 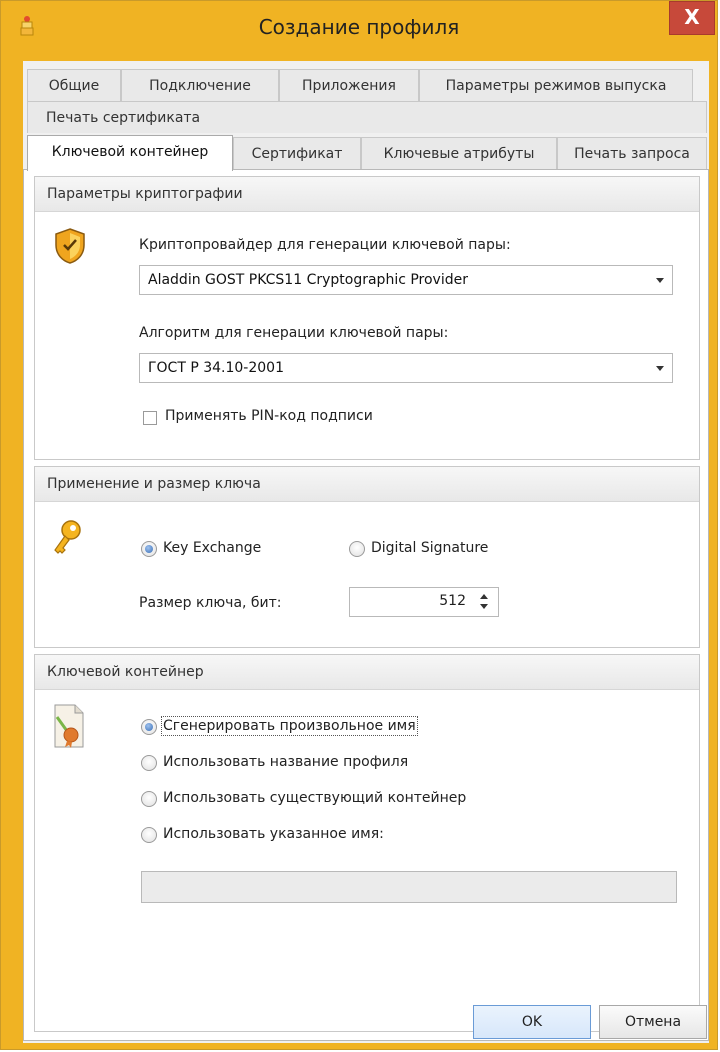 I want to click on cancel-button: Отмена, so click(x=653, y=1022).